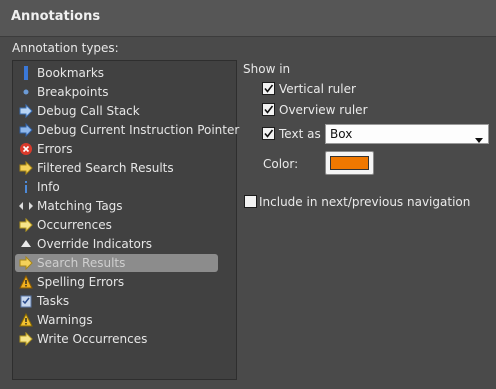 This screenshot has width=496, height=389. What do you see at coordinates (138, 130) in the screenshot?
I see `list-item-label: Debug Current Instruction Pointer` at bounding box center [138, 130].